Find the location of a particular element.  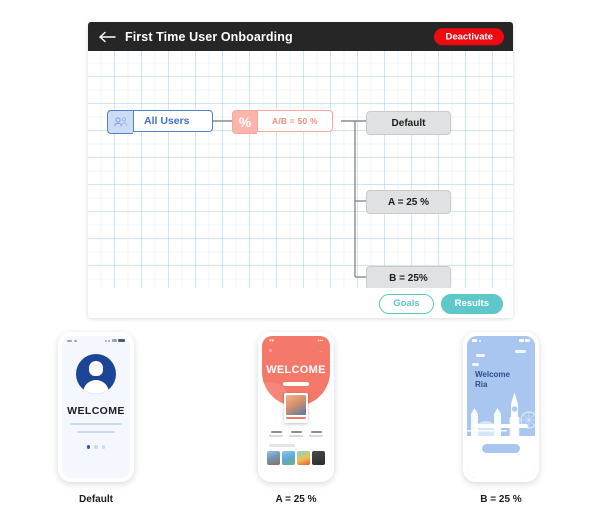

node-output-a: A = 25 % is located at coordinates (408, 202).